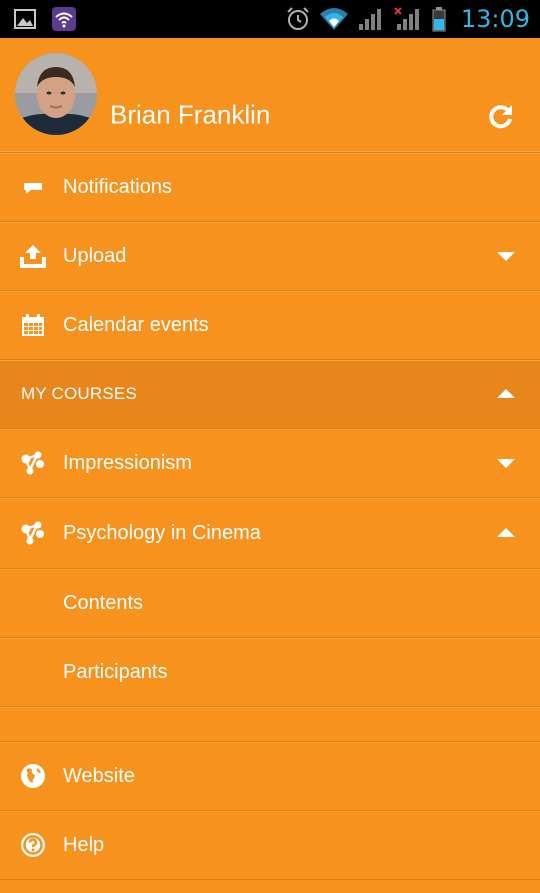 This screenshot has height=893, width=540. What do you see at coordinates (117, 186) in the screenshot?
I see `menu-label: Notifications` at bounding box center [117, 186].